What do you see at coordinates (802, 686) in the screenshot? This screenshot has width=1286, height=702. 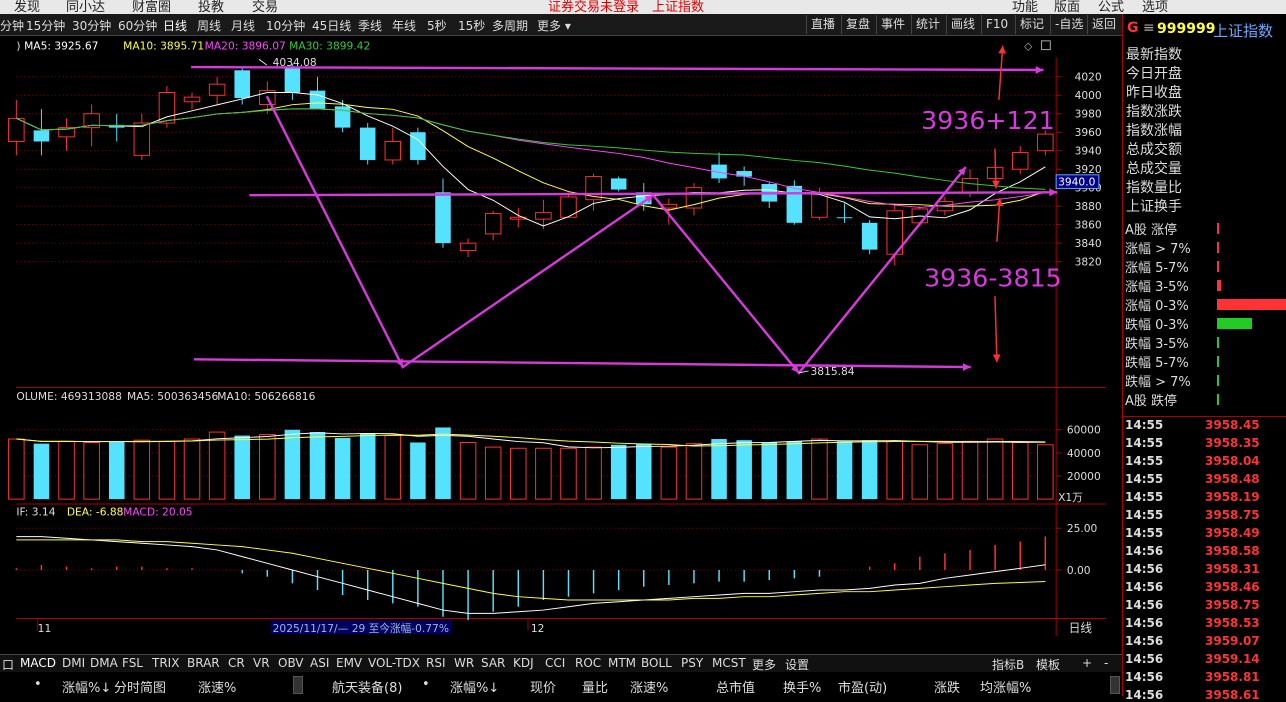 I see `col-turnover: 换手%` at bounding box center [802, 686].